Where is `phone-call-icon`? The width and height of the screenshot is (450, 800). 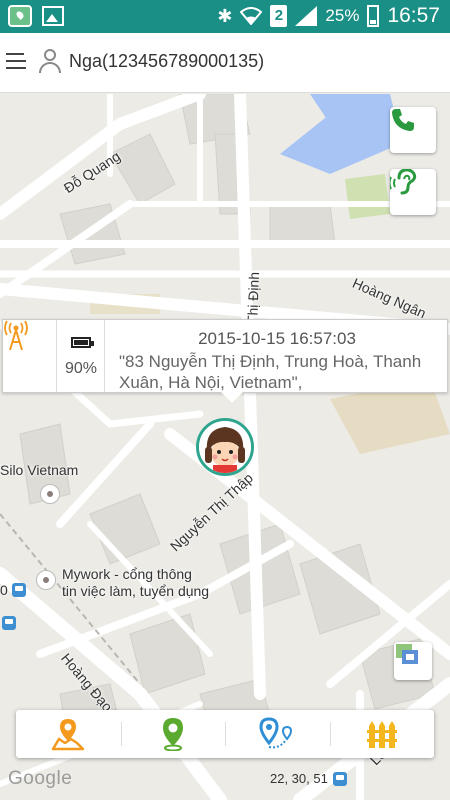
phone-call-icon is located at coordinates (403, 120).